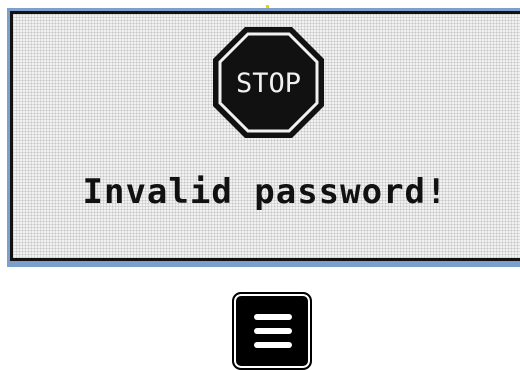 Image resolution: width=520 pixels, height=370 pixels. Describe the element at coordinates (267, 6) in the screenshot. I see `indicator-dot` at that location.